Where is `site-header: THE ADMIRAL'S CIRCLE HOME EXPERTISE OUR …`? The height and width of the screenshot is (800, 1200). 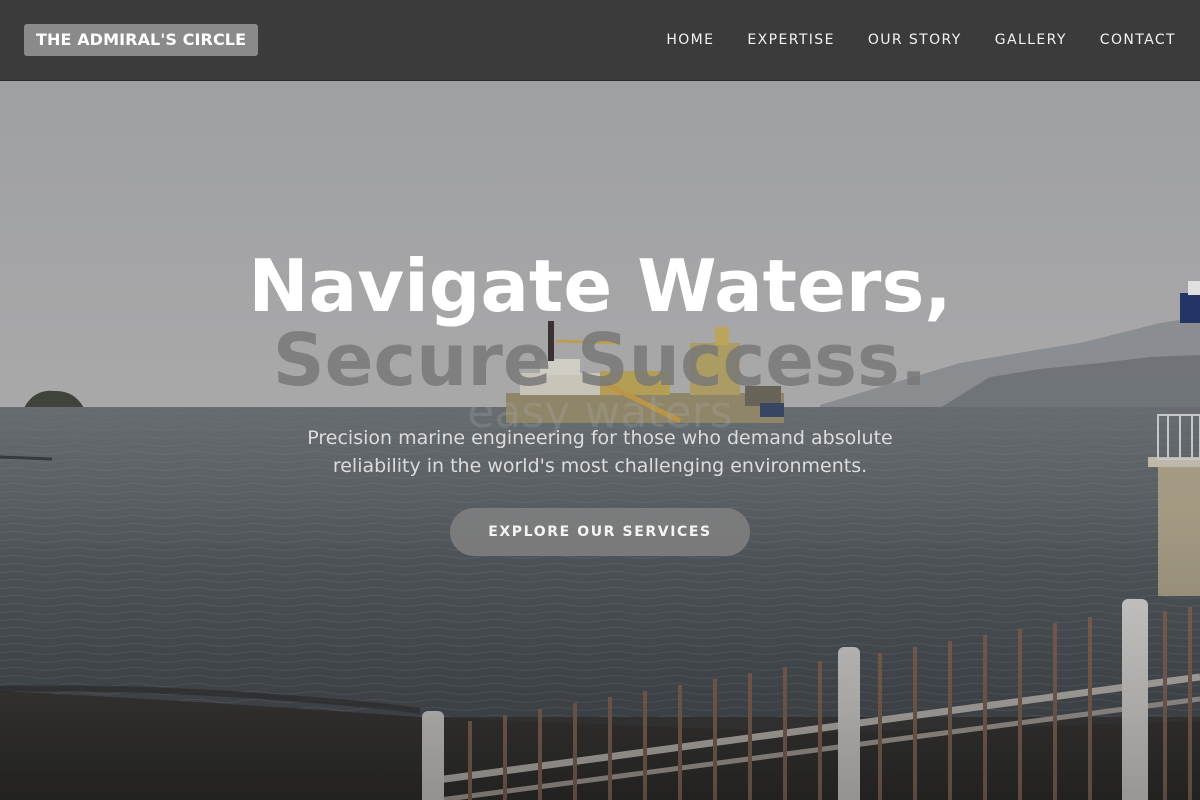 site-header: THE ADMIRAL'S CIRCLE HOME EXPERTISE OUR … is located at coordinates (600, 40).